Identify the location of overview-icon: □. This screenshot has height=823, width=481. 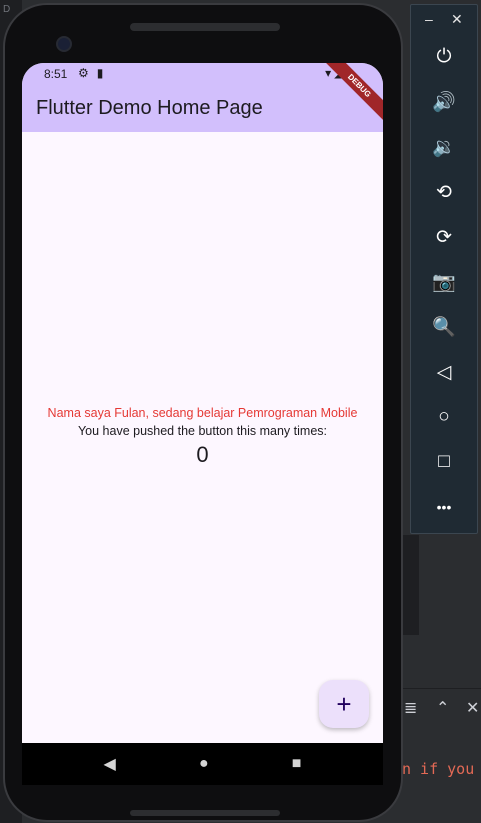
(444, 462).